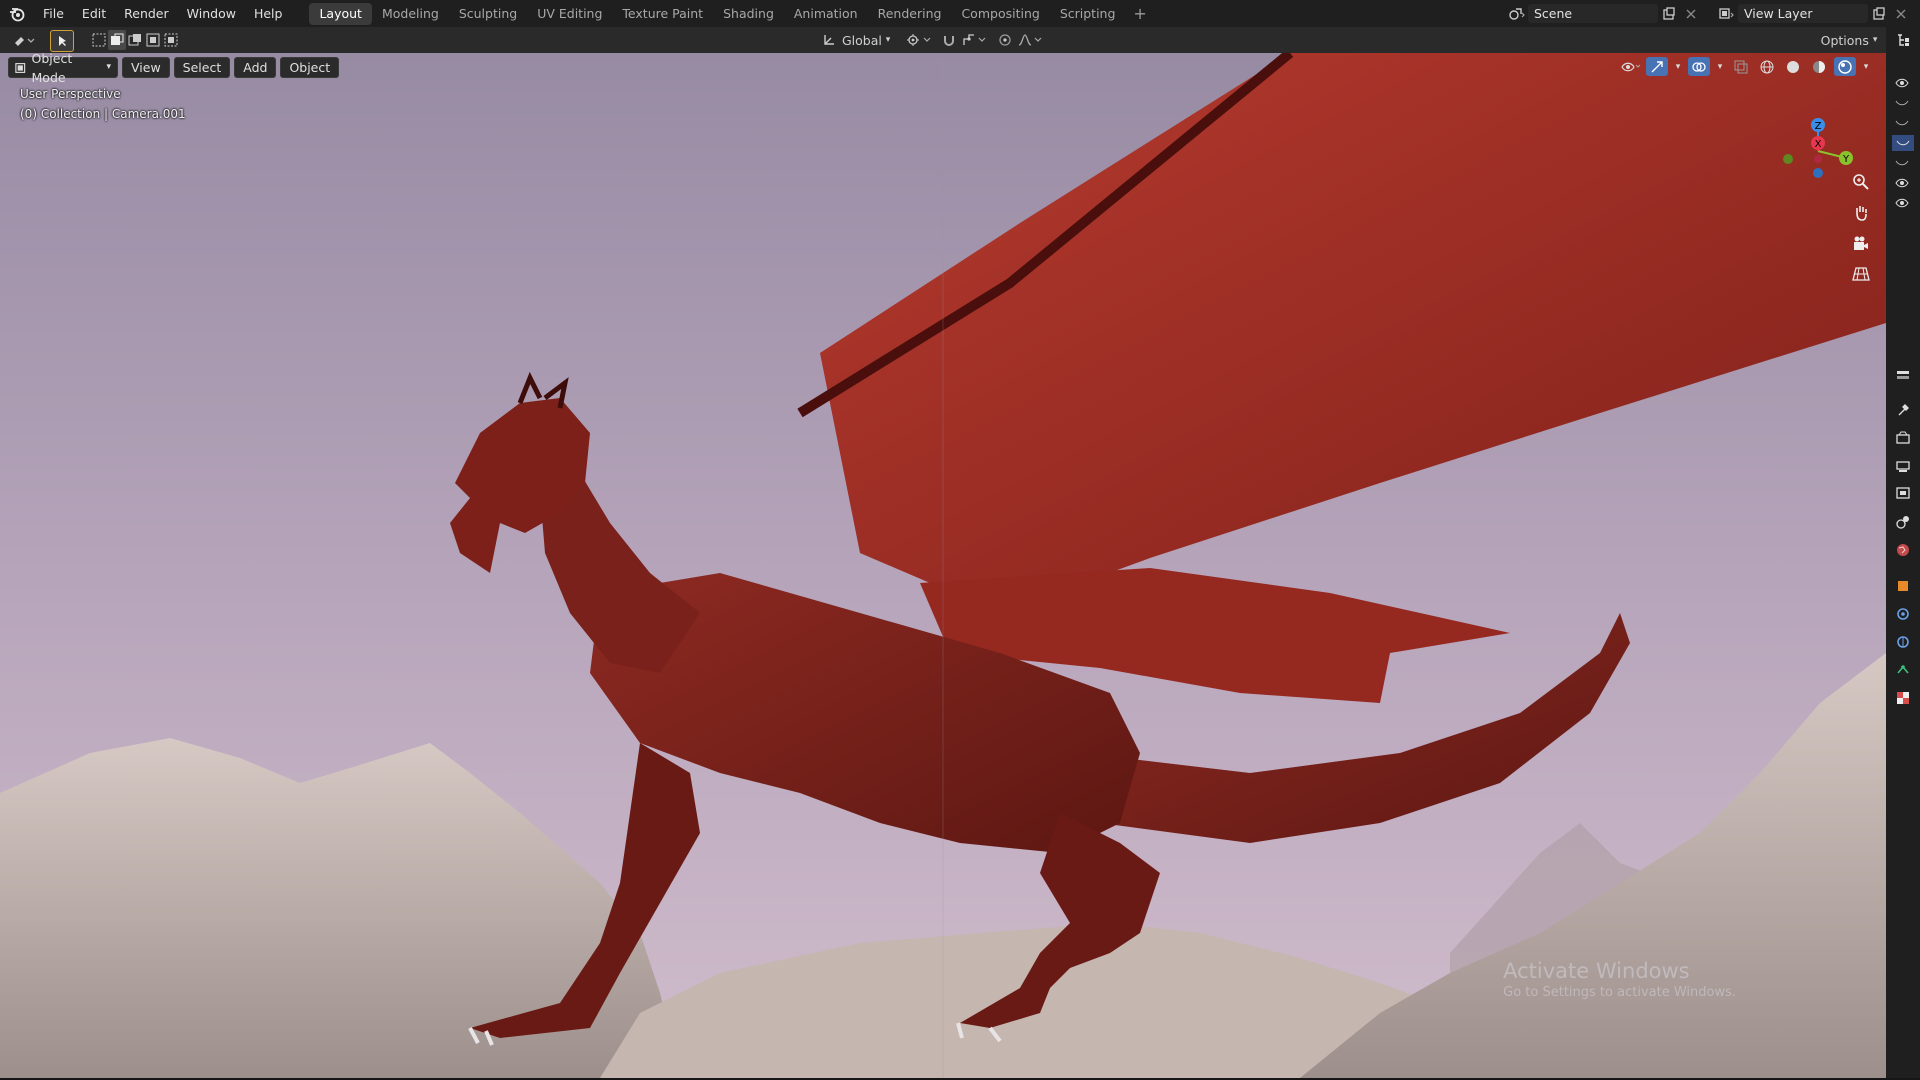  I want to click on viewport-menu-view: View, so click(146, 67).